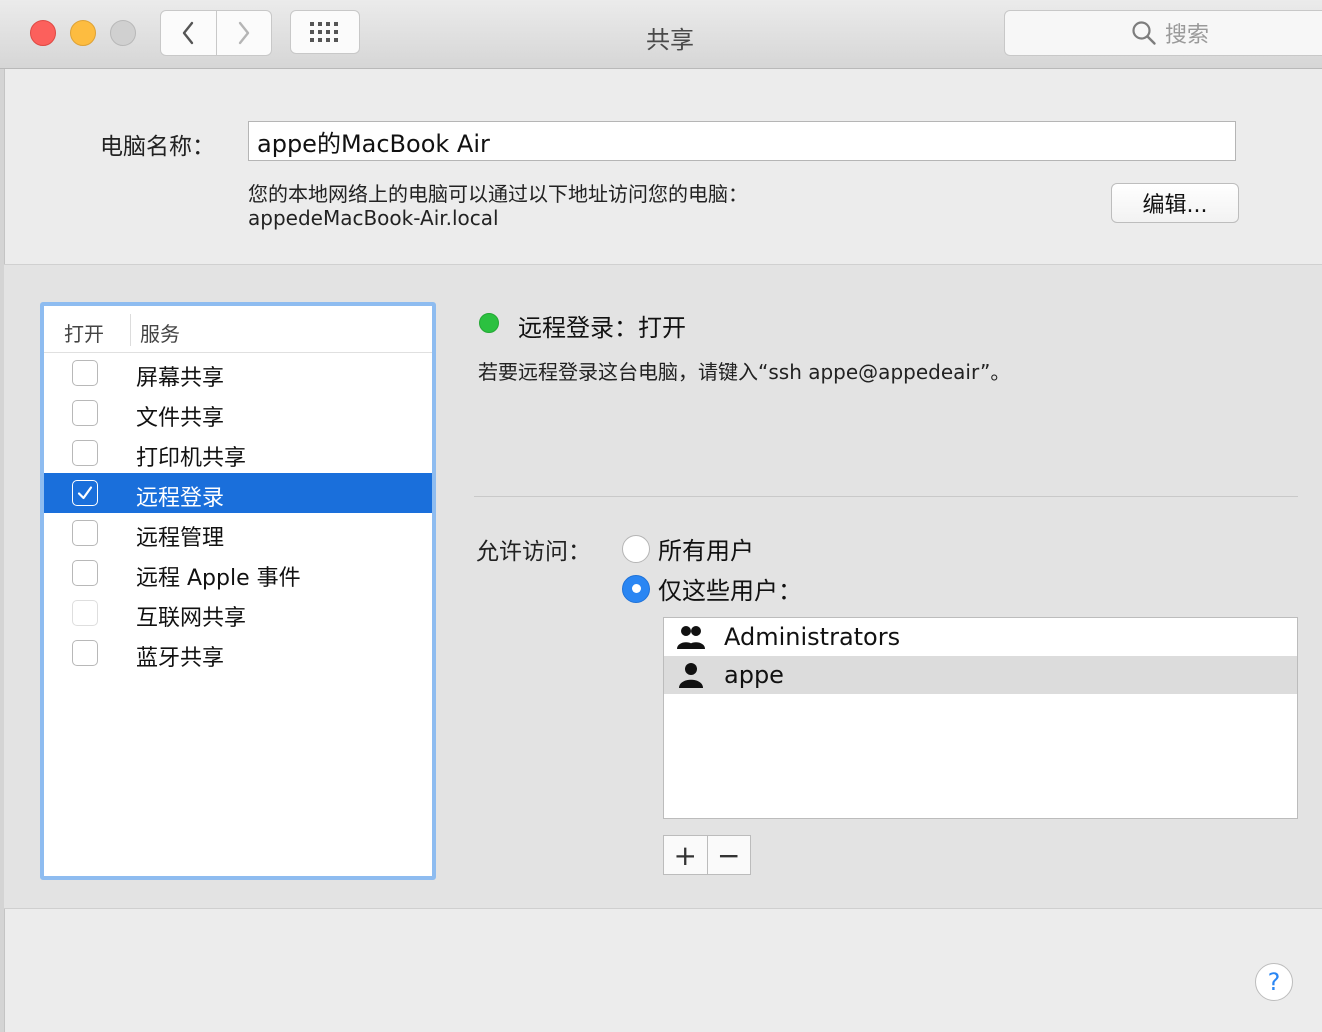 The width and height of the screenshot is (1322, 1032). What do you see at coordinates (238, 533) in the screenshot?
I see `service-row-remote-management: 远程管理` at bounding box center [238, 533].